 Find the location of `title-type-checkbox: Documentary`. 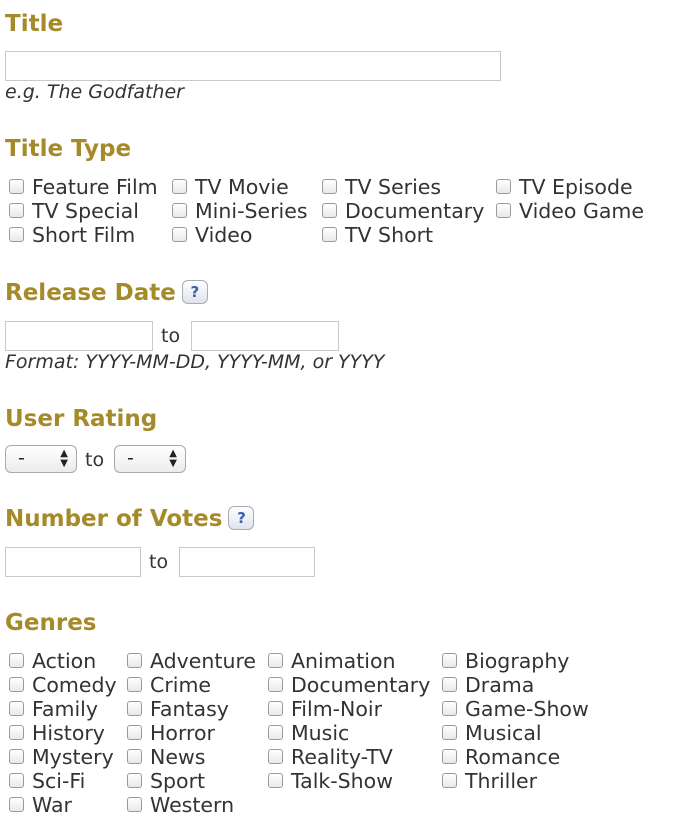

title-type-checkbox: Documentary is located at coordinates (403, 211).